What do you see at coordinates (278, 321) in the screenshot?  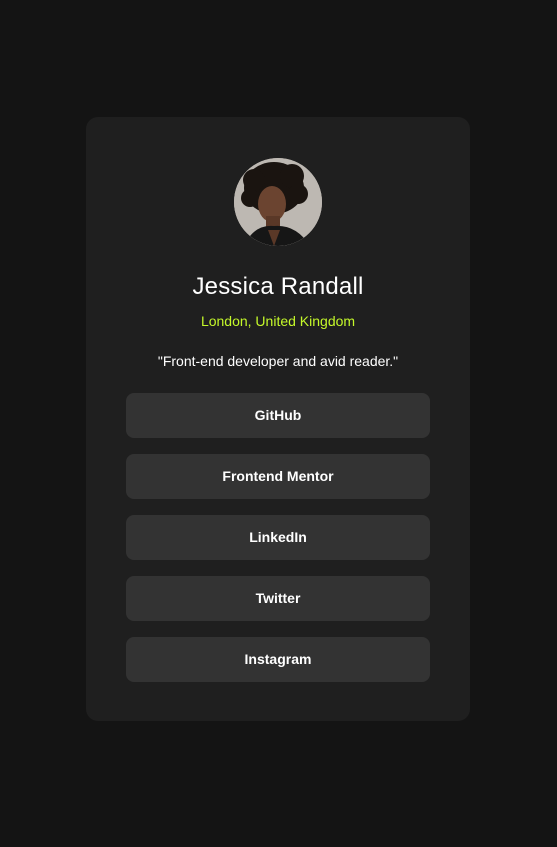 I see `profile-location: London, United Kingdom` at bounding box center [278, 321].